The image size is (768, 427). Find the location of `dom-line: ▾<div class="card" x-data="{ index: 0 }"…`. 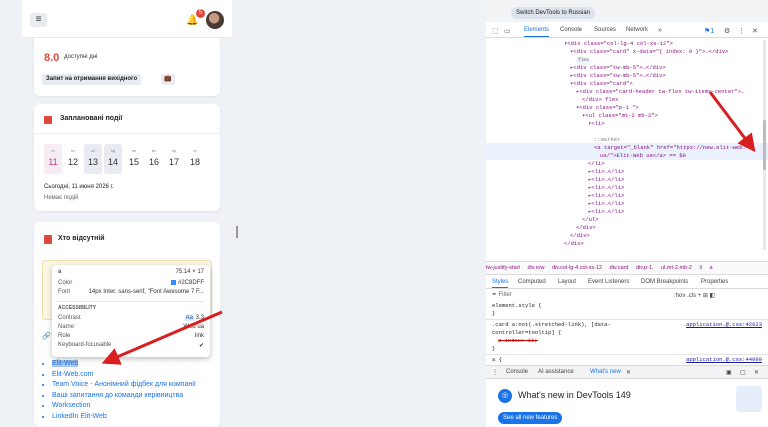

dom-line: ▾<div class="card" x-data="{ index: 0 }"… is located at coordinates (649, 52).